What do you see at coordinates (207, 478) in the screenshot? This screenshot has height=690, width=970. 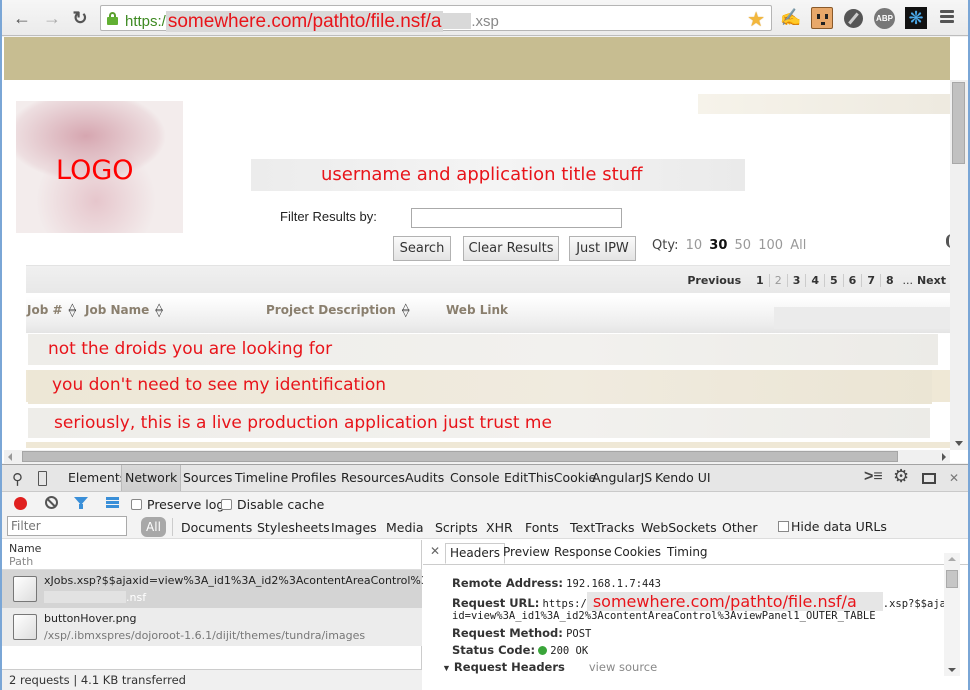 I see `devtools-tab-sources: Sources` at bounding box center [207, 478].